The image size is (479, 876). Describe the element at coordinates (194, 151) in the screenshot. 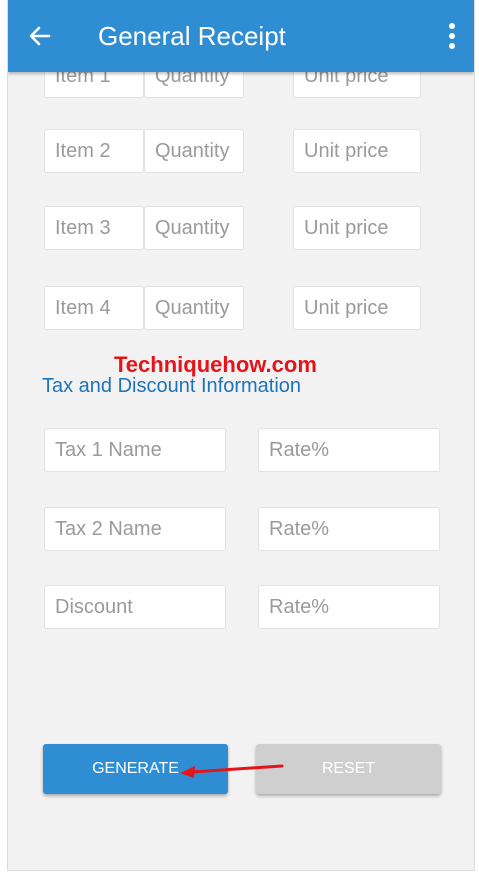

I see `quantity-2-field: Quantity` at that location.